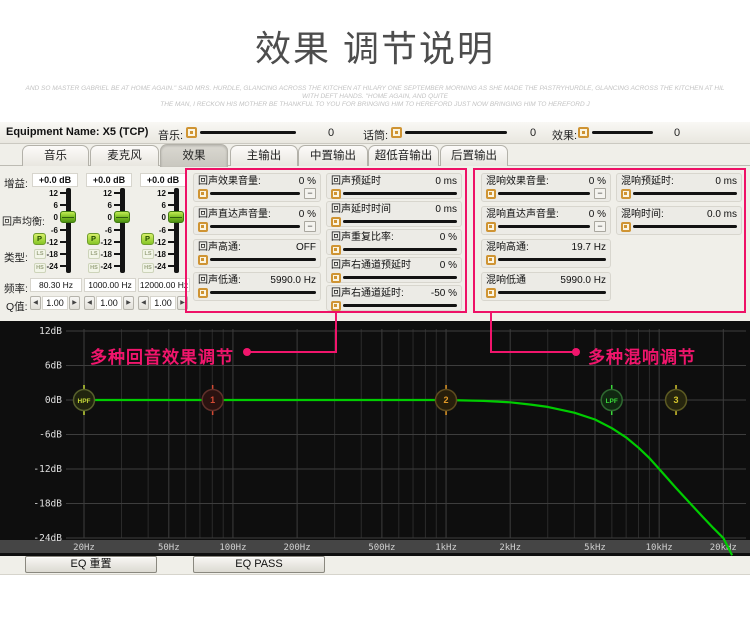 This screenshot has height=620, width=750. What do you see at coordinates (583, 280) in the screenshot?
I see `control-value: 5990.0 Hz` at bounding box center [583, 280].